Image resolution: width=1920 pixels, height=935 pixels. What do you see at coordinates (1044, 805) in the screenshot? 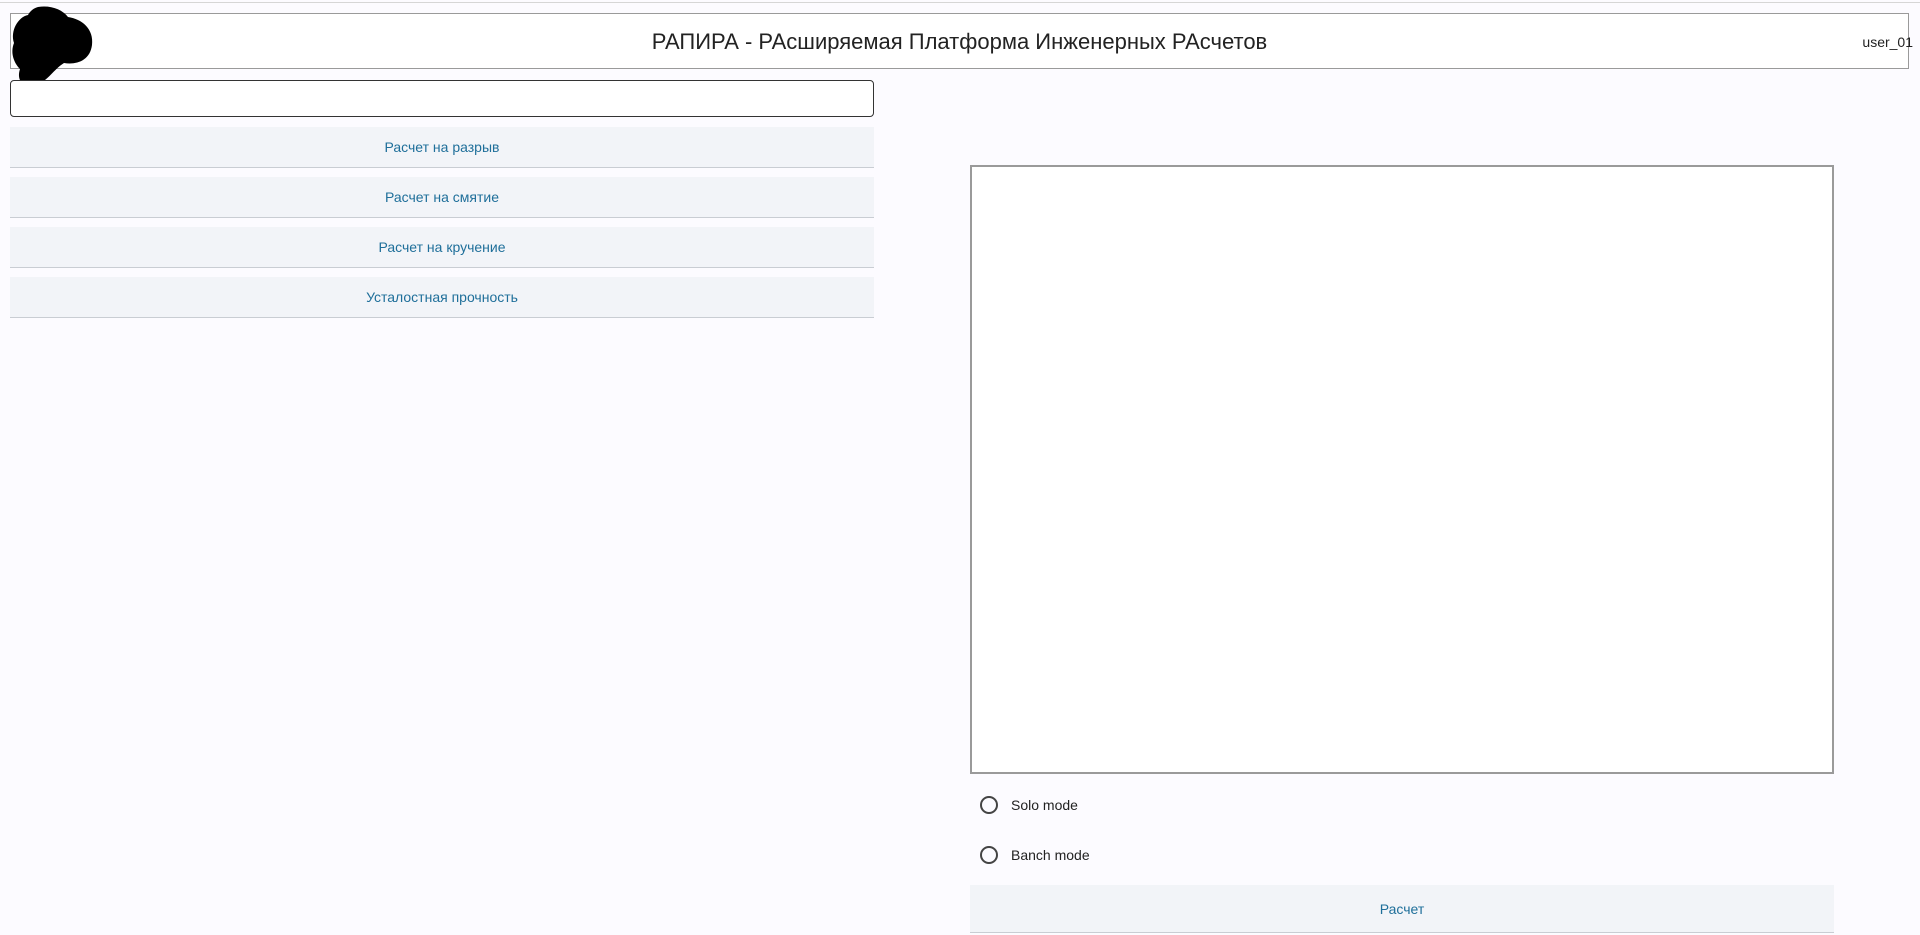
I see `solo-mode-label: Solo mode` at bounding box center [1044, 805].